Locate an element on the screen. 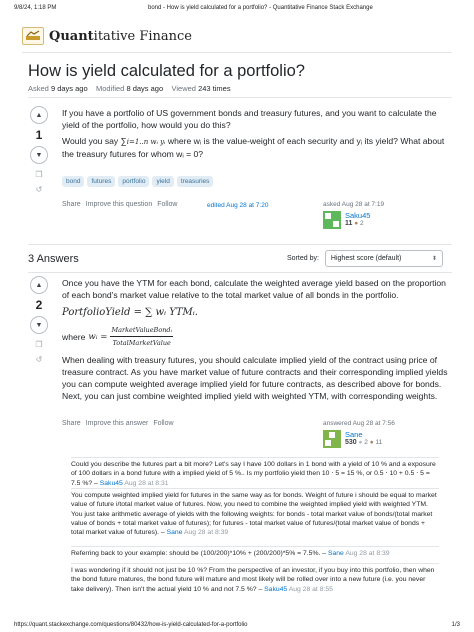 The image size is (474, 632). sort-select: Highest score (default) ⬍ is located at coordinates (383, 258).